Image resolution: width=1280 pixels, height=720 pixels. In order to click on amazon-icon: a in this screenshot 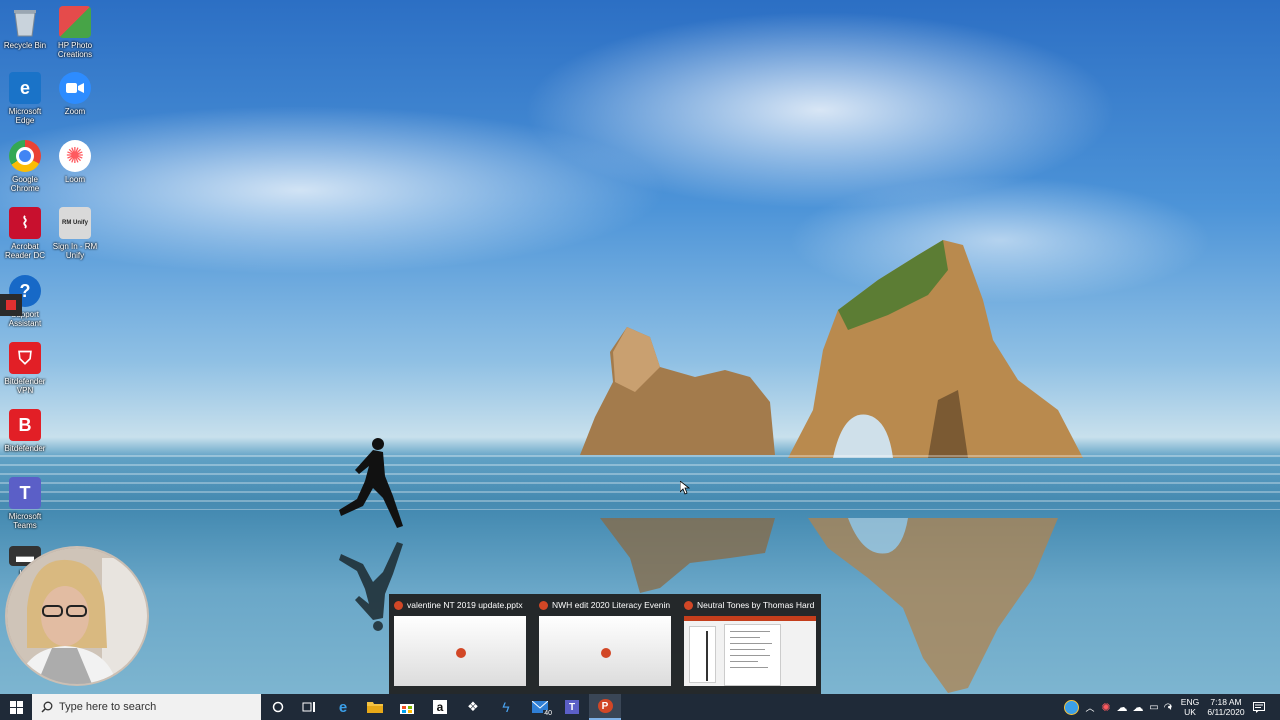, I will do `click(440, 707)`.